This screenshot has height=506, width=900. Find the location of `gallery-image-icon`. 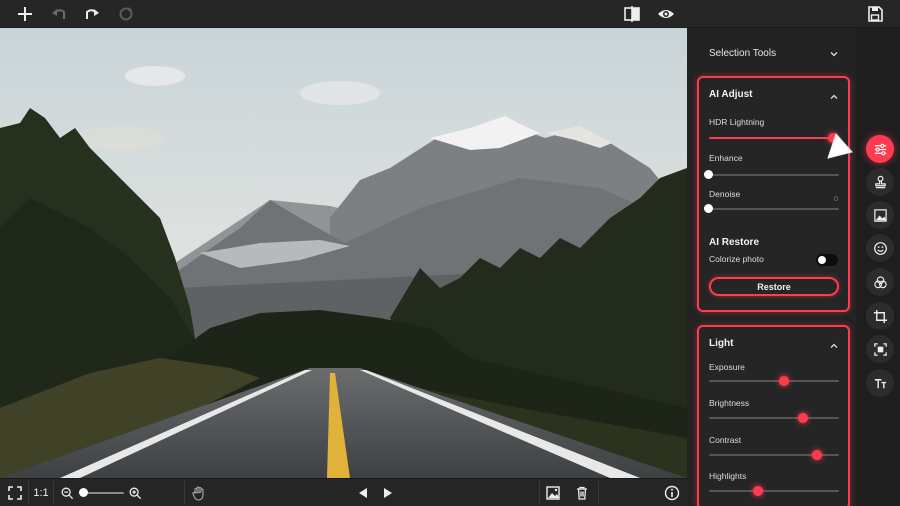

gallery-image-icon is located at coordinates (553, 493).